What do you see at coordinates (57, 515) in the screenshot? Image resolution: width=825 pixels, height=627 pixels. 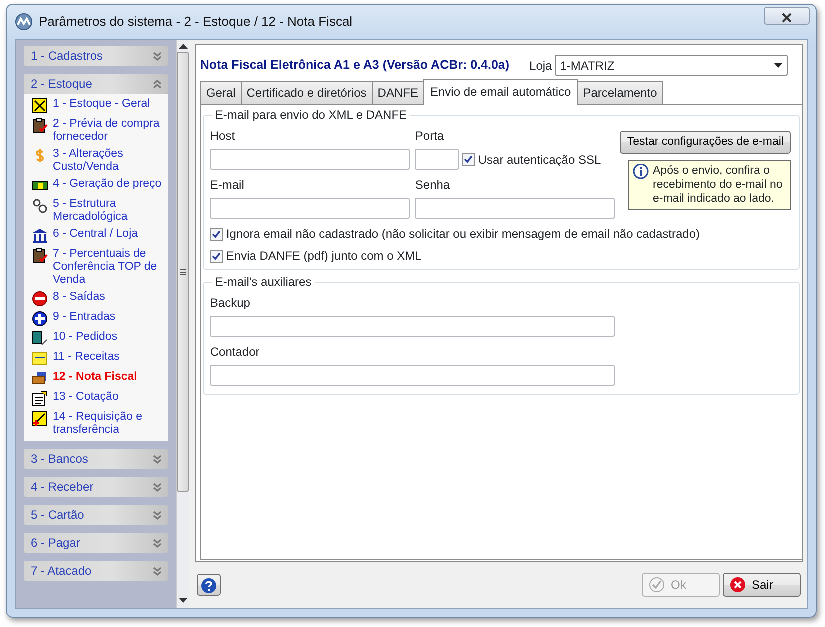 I see `group-title: 5 - Cartão` at bounding box center [57, 515].